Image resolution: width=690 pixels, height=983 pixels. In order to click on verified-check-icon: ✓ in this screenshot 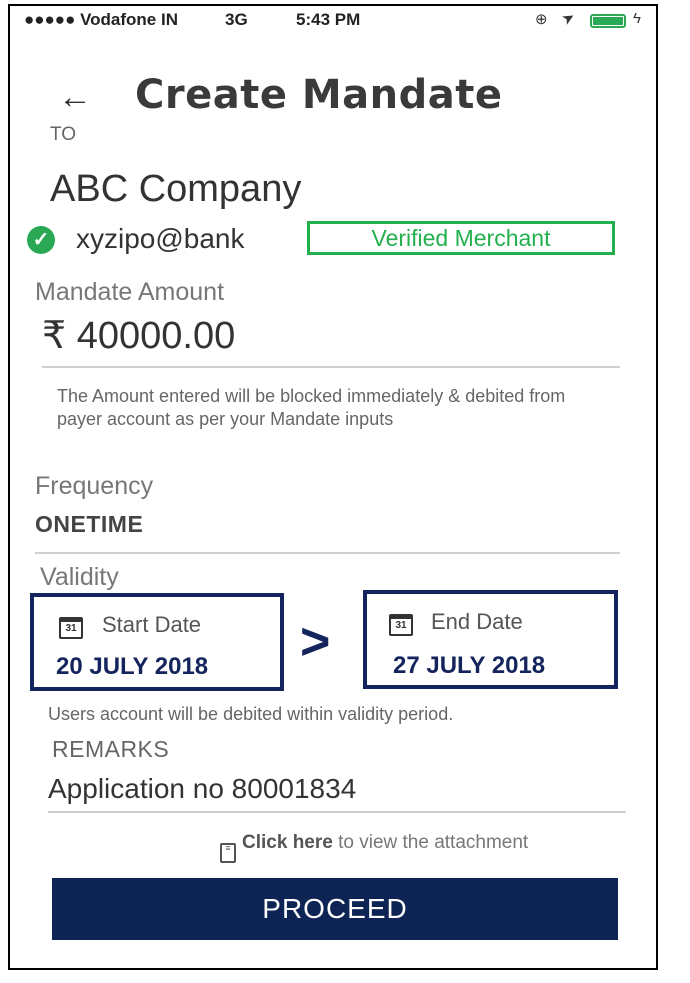, I will do `click(41, 240)`.